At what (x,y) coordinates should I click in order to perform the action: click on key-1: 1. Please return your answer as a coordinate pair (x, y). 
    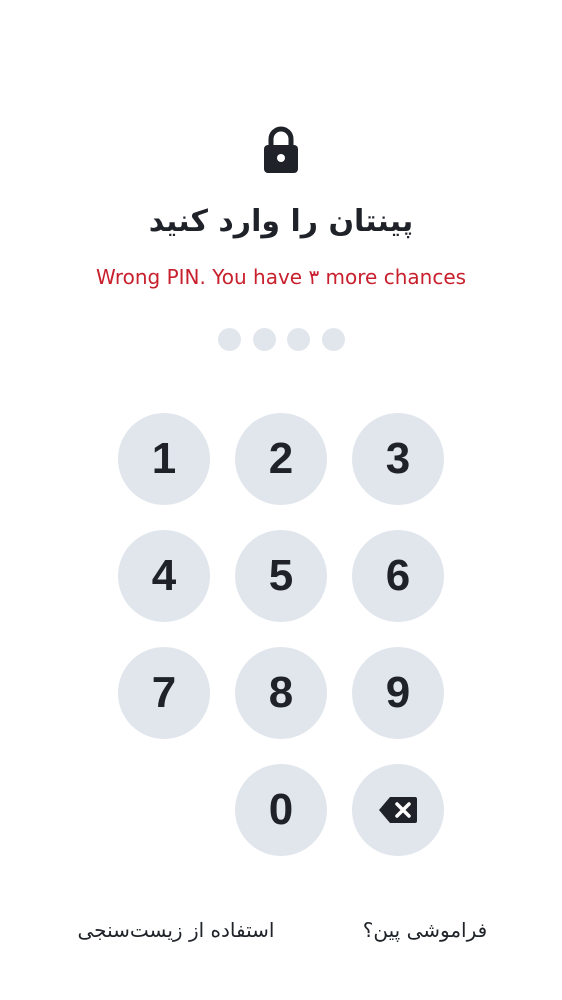
    Looking at the image, I should click on (164, 459).